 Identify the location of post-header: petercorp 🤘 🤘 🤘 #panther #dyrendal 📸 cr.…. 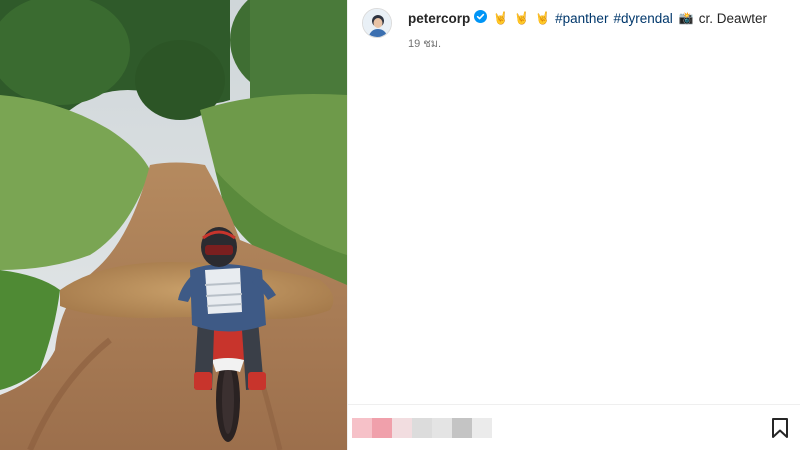
(564, 30).